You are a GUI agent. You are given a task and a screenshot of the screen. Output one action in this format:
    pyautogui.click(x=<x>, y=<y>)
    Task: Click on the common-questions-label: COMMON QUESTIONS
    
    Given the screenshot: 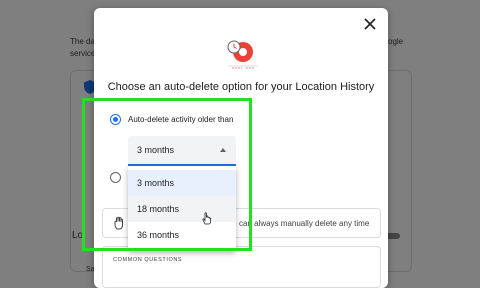 What is the action you would take?
    pyautogui.click(x=148, y=260)
    